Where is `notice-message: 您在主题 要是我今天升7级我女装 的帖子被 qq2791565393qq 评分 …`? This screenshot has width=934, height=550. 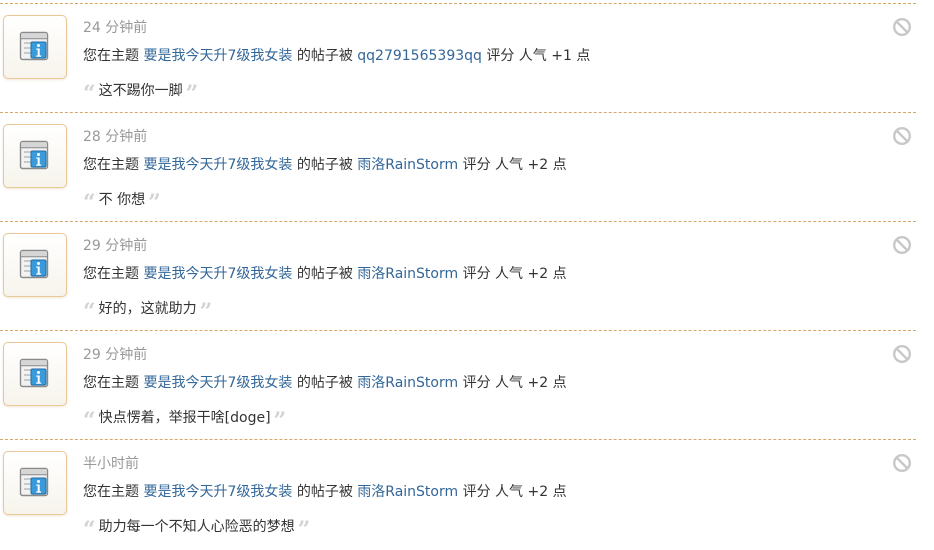
notice-message: 您在主题 要是我今天升7级我女装 的帖子被 qq2791565393qq 评分 … is located at coordinates (336, 55).